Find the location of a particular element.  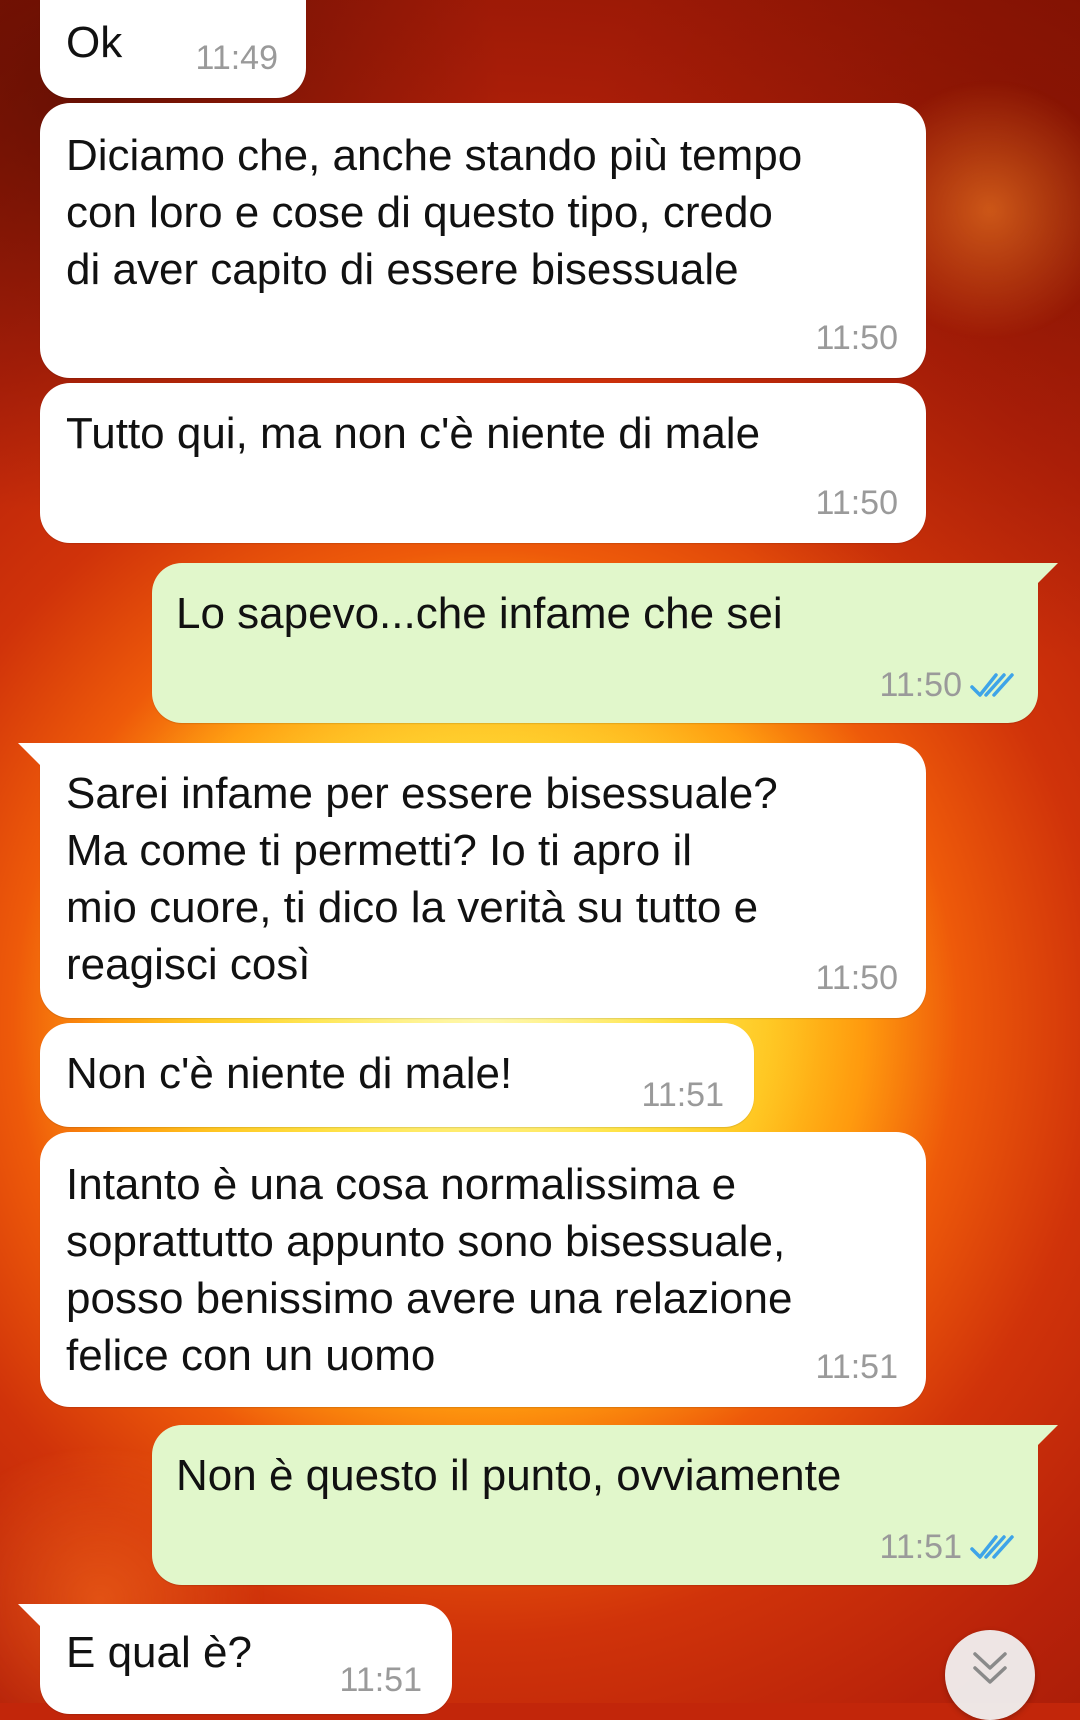

double-chevron-down-icon is located at coordinates (990, 1668).